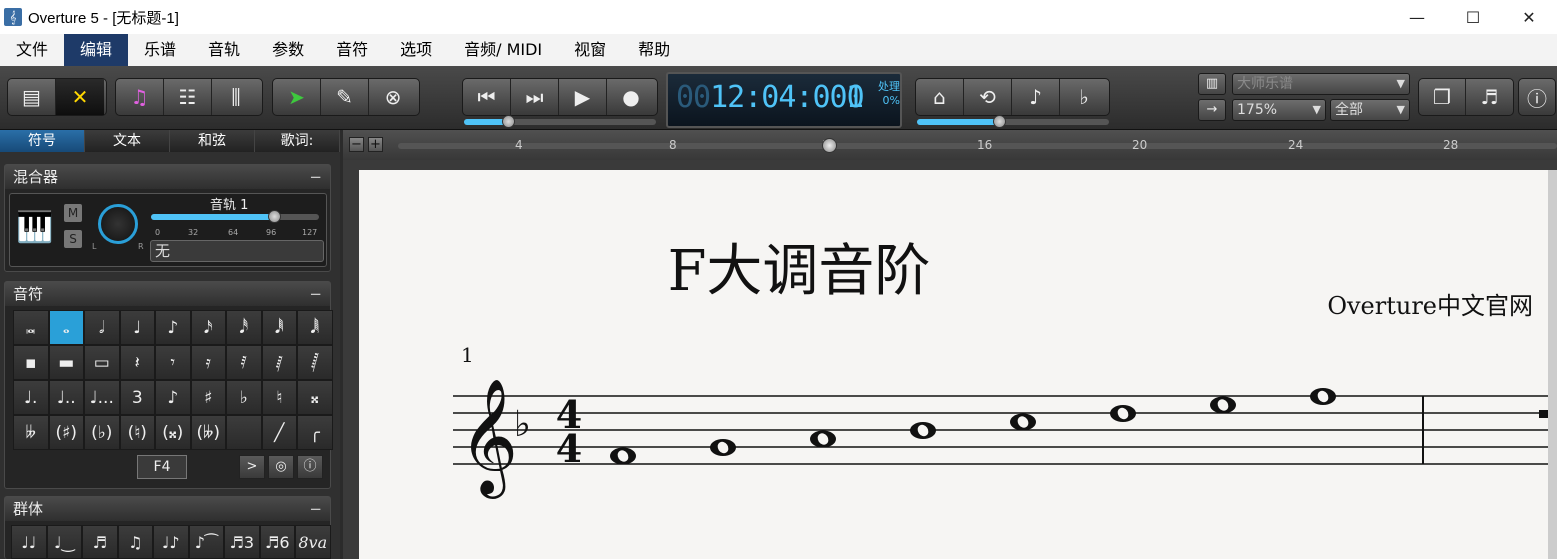 The image size is (1557, 559). I want to click on octave-8va-icon: 8va, so click(313, 542).